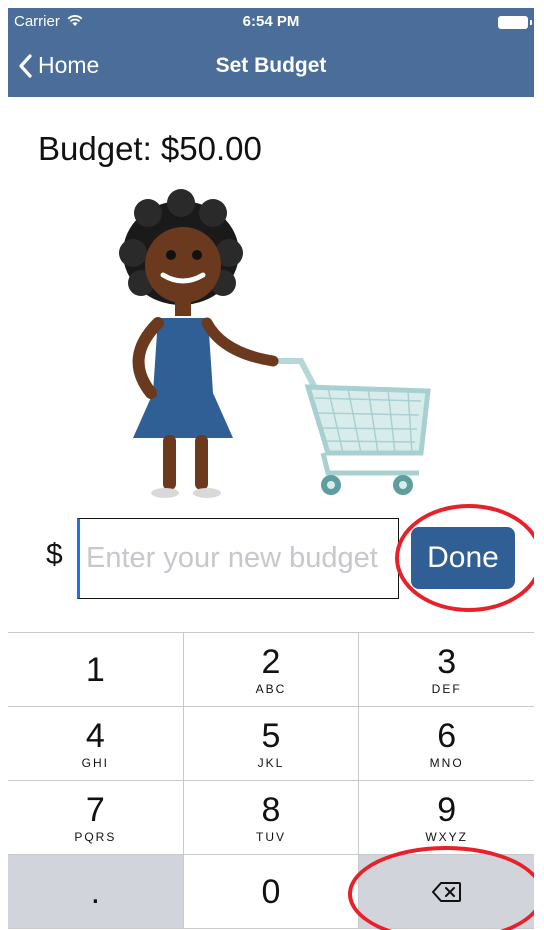 The image size is (544, 930). I want to click on navigation-bar: Carrier 6:54 PM Home Set Budget, so click(271, 52).